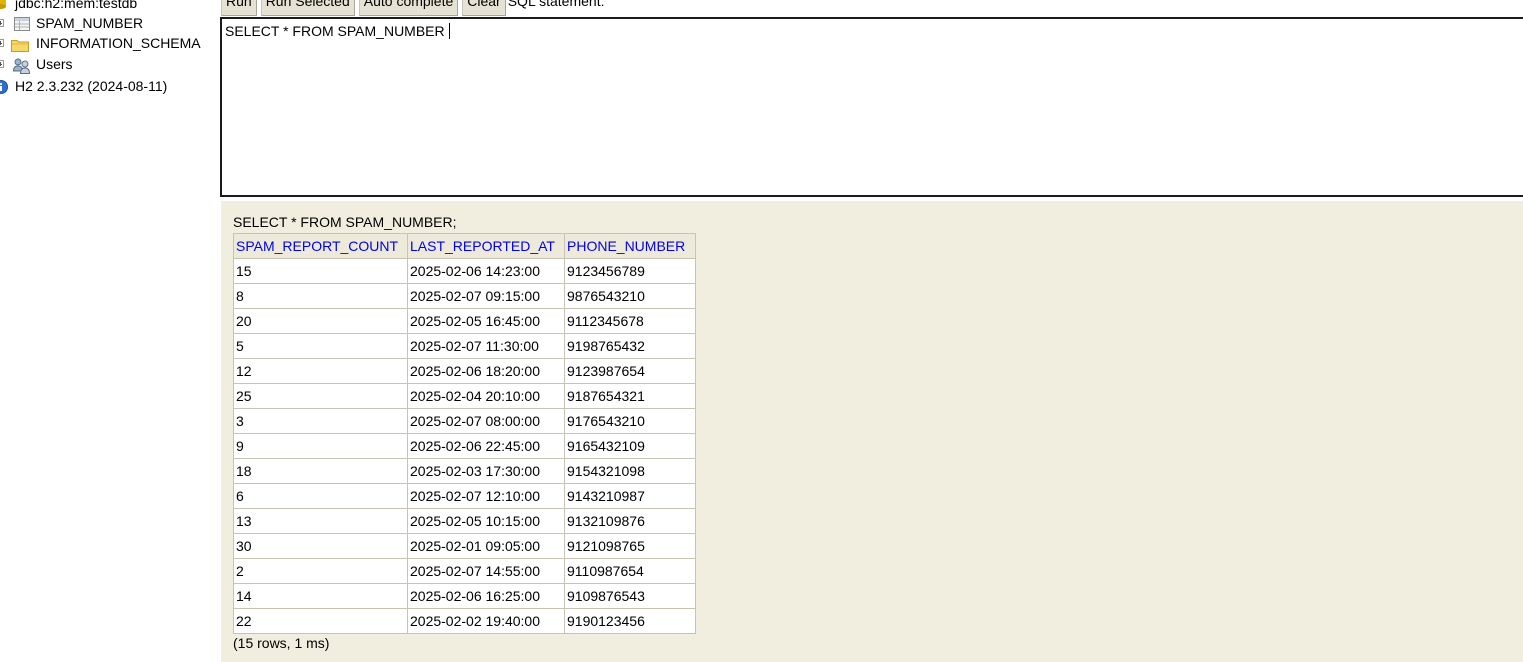 This screenshot has width=1523, height=662. Describe the element at coordinates (630, 621) in the screenshot. I see `cell-phone-number: 9190123456` at that location.